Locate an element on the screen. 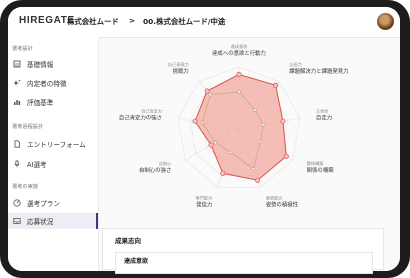 The width and height of the screenshot is (410, 278). sidebar-item-entry-form: エントリーフォーム is located at coordinates (53, 144).